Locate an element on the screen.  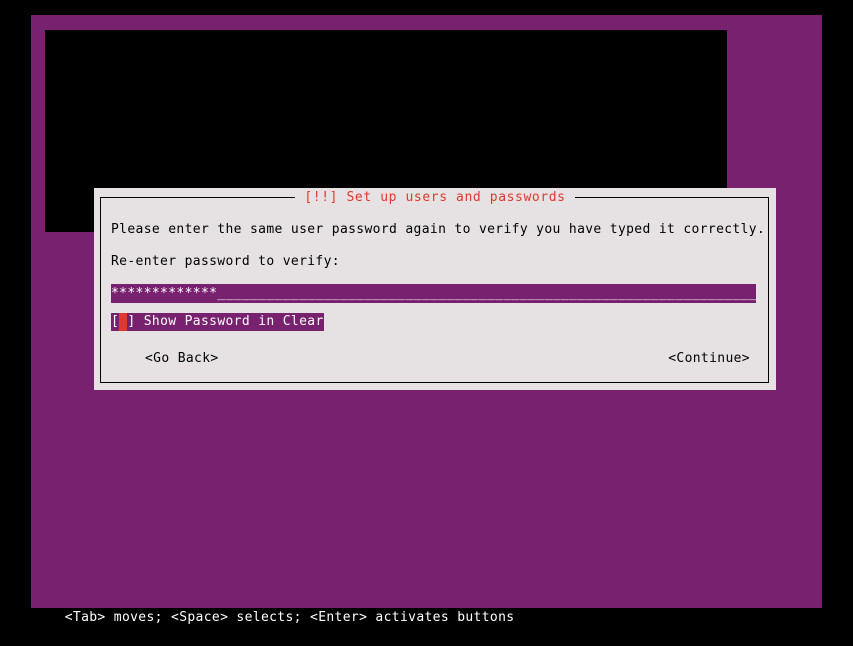
password-masked-value: ************* is located at coordinates (164, 293).